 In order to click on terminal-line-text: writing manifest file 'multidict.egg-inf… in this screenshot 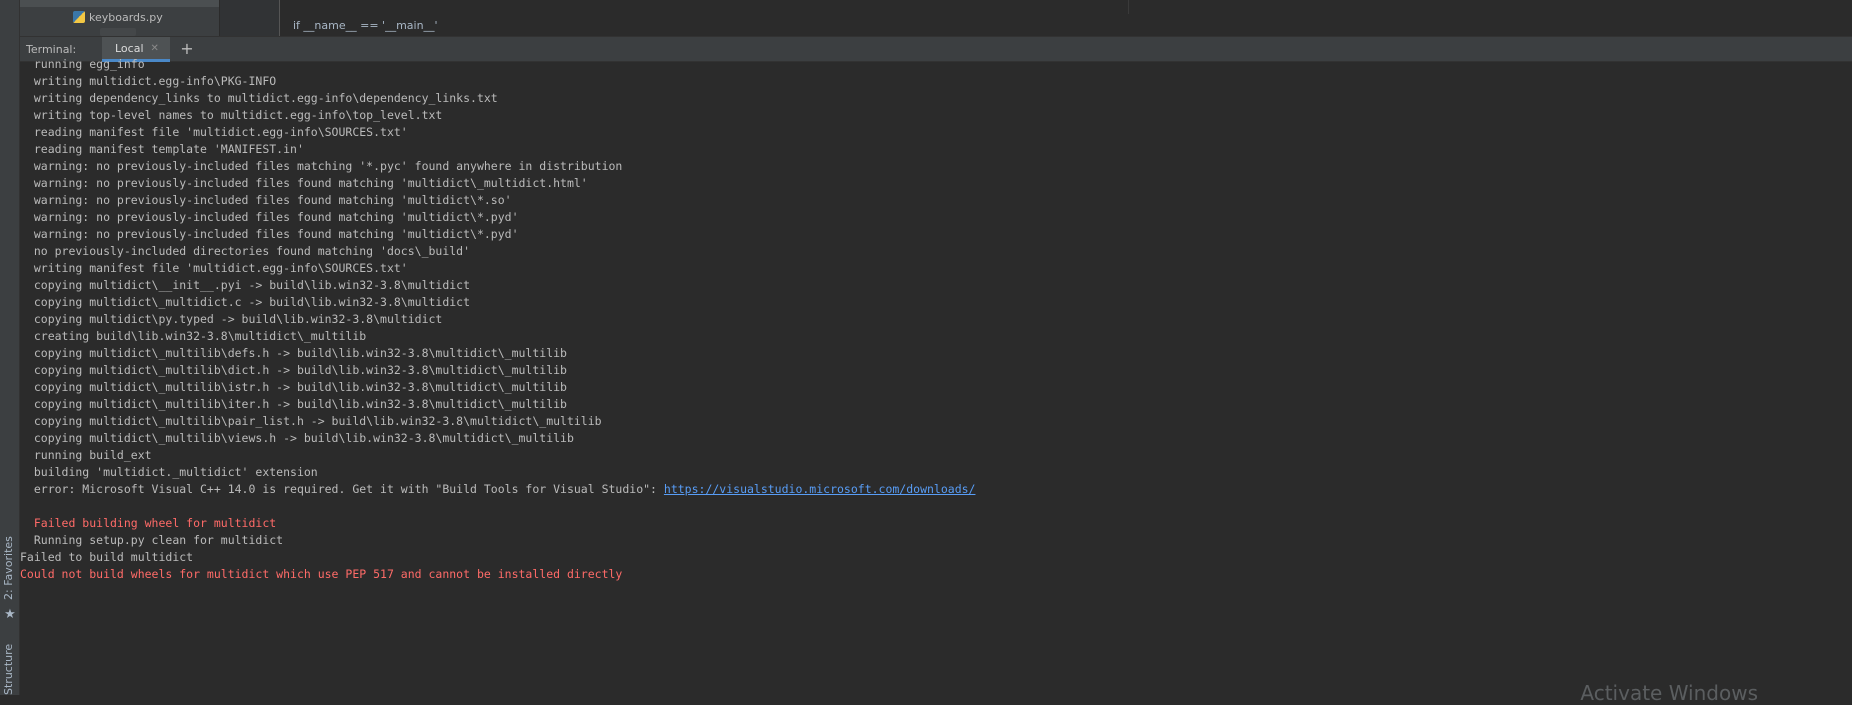, I will do `click(214, 268)`.